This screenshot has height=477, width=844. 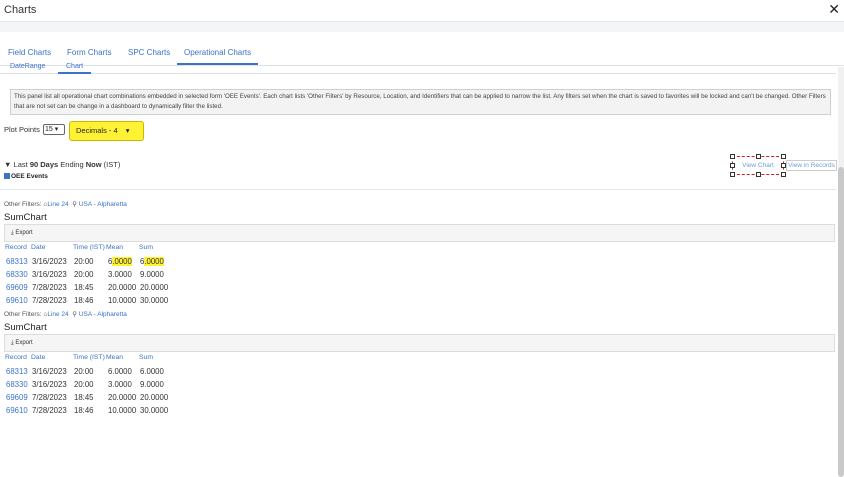 What do you see at coordinates (841, 322) in the screenshot?
I see `scrollbar-thumb` at bounding box center [841, 322].